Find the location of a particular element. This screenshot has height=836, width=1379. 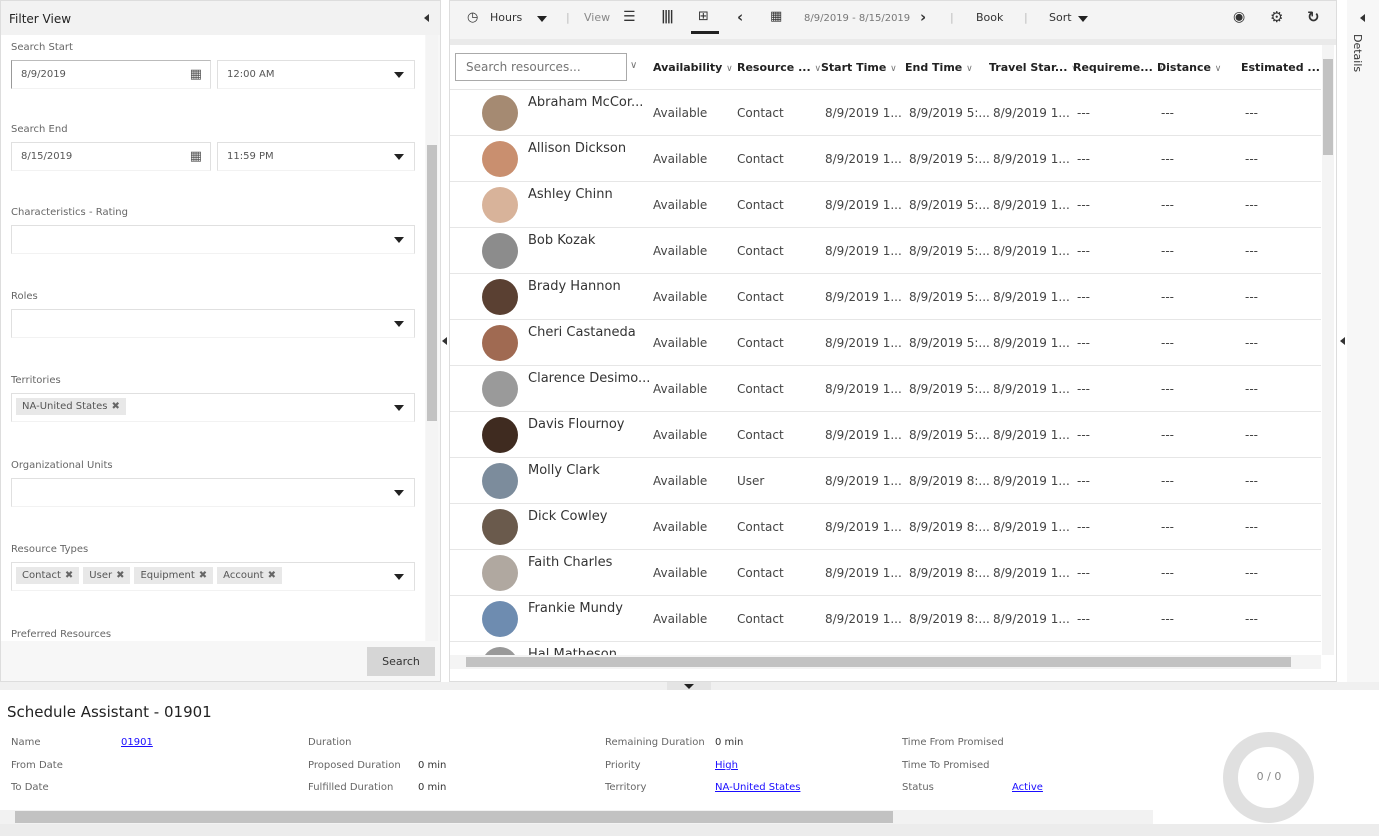

roles-select is located at coordinates (213, 323).